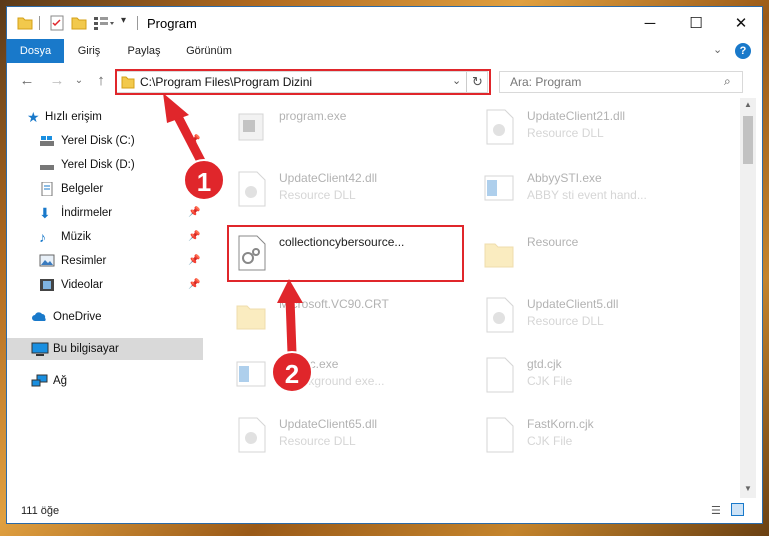  Describe the element at coordinates (292, 372) in the screenshot. I see `step-2-badge: 2` at that location.